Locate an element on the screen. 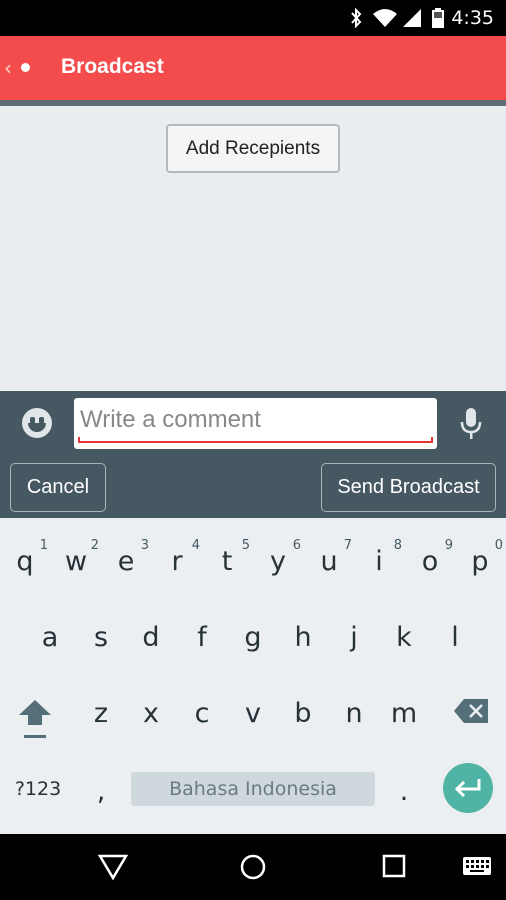 The width and height of the screenshot is (506, 900). space-bar: Bahasa Indonesia is located at coordinates (253, 789).